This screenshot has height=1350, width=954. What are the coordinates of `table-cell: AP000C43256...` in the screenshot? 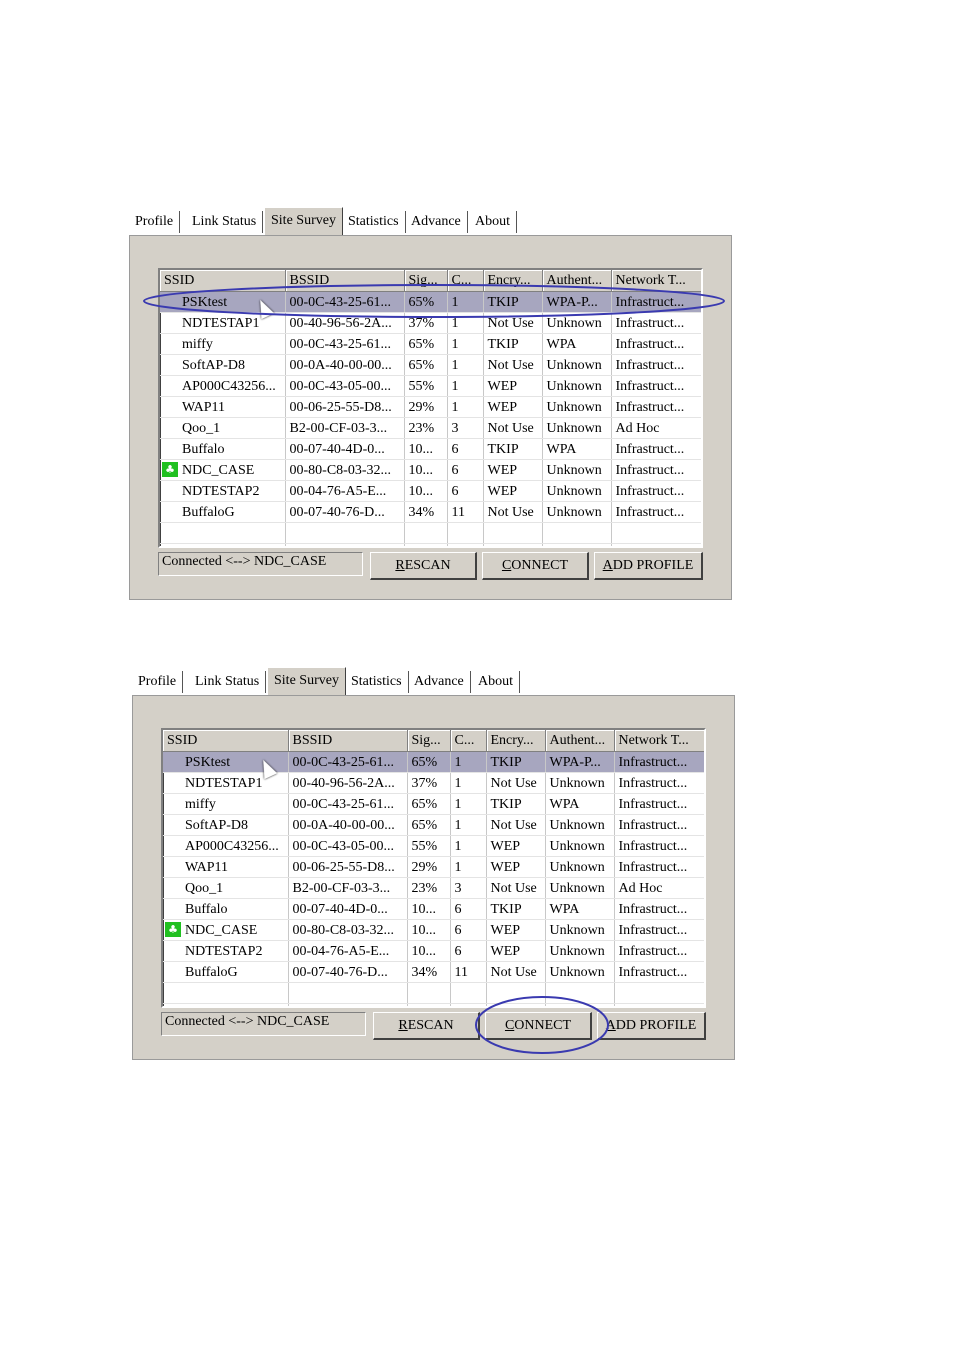 It's located at (226, 846).